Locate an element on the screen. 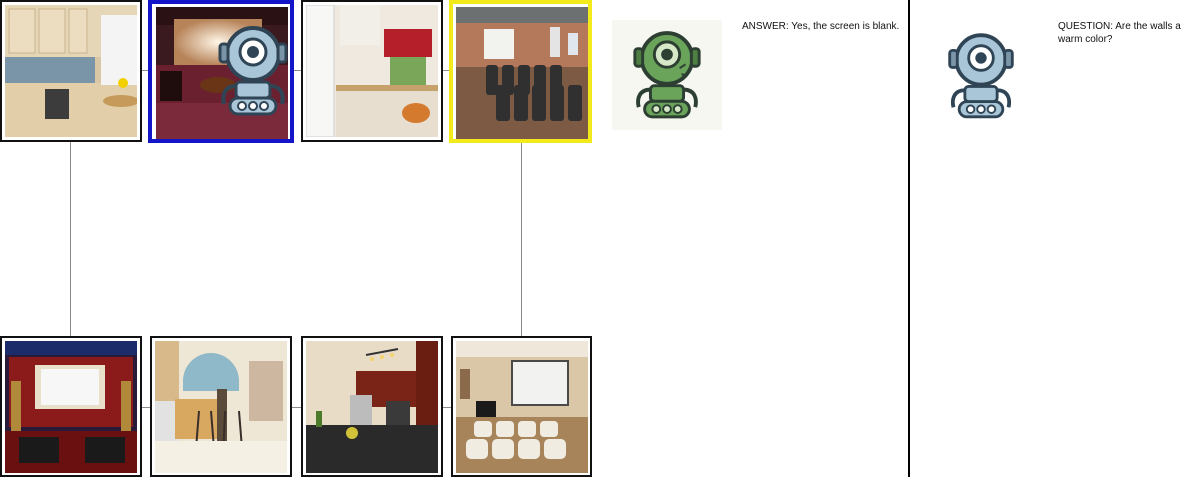 This screenshot has height=477, width=1204. questioner-avatar is located at coordinates (981, 74).